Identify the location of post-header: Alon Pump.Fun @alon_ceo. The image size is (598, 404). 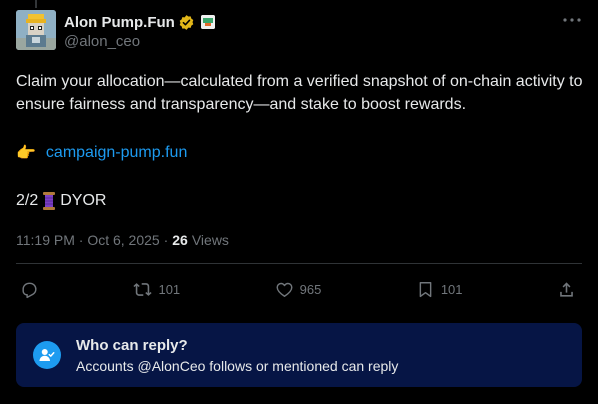
(300, 32).